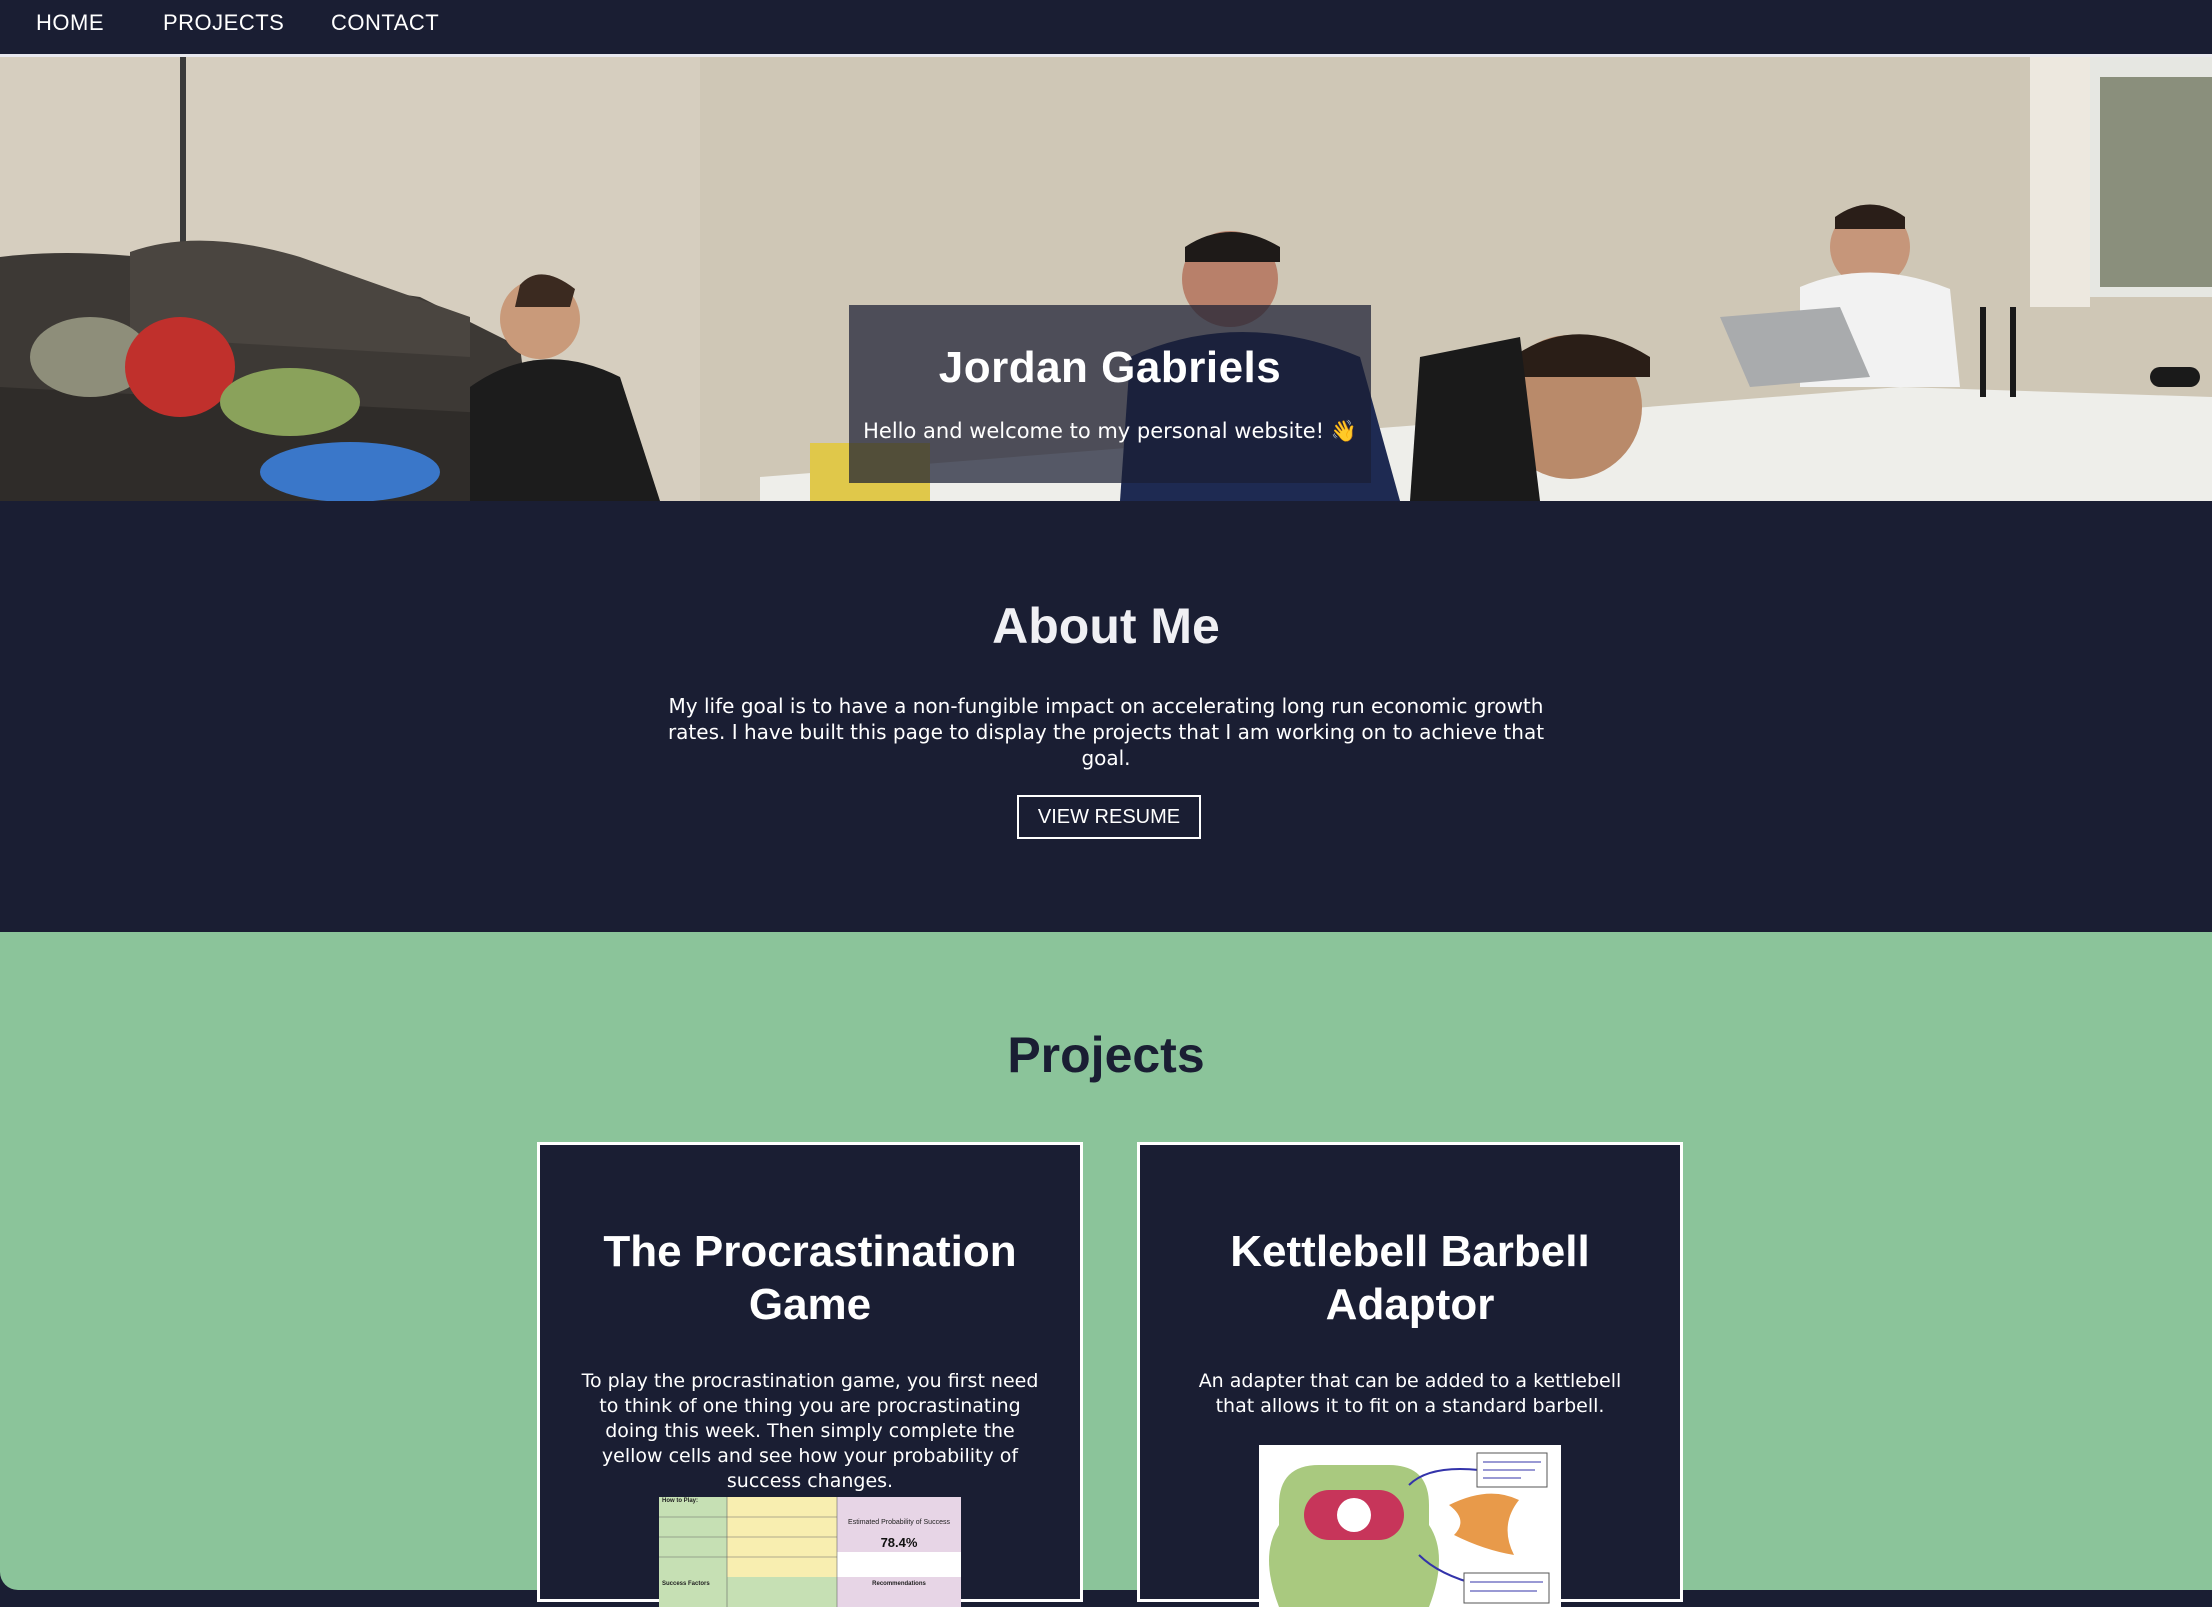 The width and height of the screenshot is (2212, 1607). I want to click on nav-projects-link: PROJECTS, so click(223, 23).